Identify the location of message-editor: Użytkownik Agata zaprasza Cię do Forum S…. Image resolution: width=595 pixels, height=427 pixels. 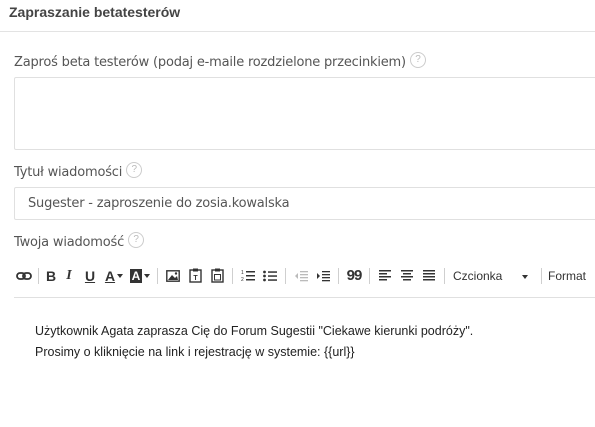
(254, 342).